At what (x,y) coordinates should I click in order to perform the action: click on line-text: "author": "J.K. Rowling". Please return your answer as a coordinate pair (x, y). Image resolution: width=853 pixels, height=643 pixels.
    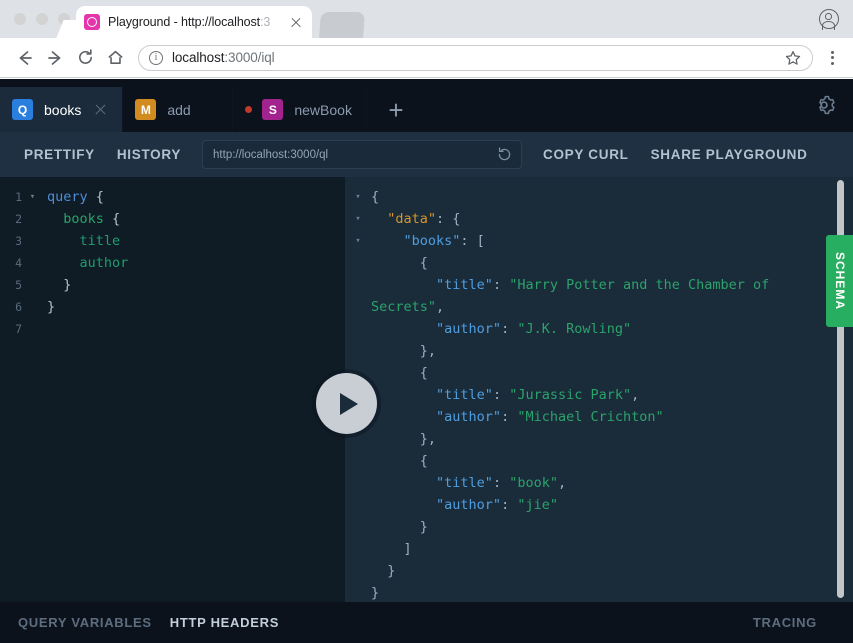
    Looking at the image, I should click on (534, 329).